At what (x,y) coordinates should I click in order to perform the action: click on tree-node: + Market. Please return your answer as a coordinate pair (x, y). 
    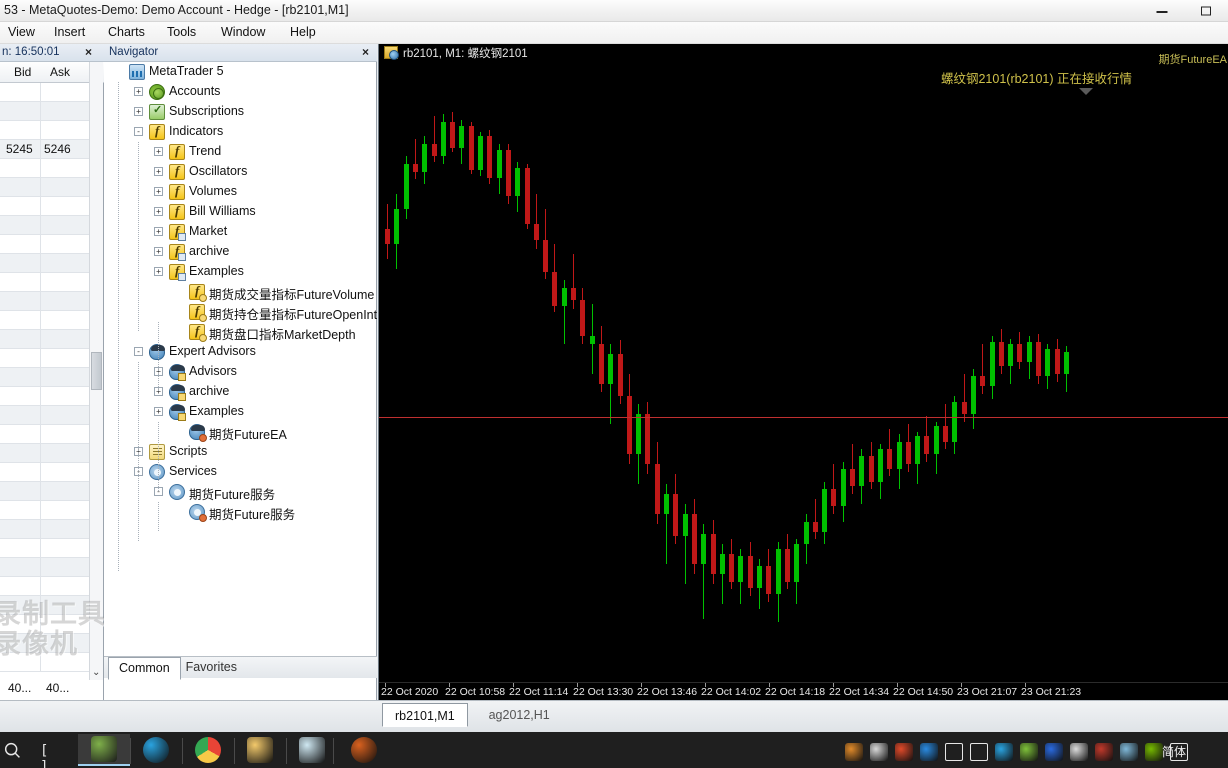
    Looking at the image, I should click on (240, 232).